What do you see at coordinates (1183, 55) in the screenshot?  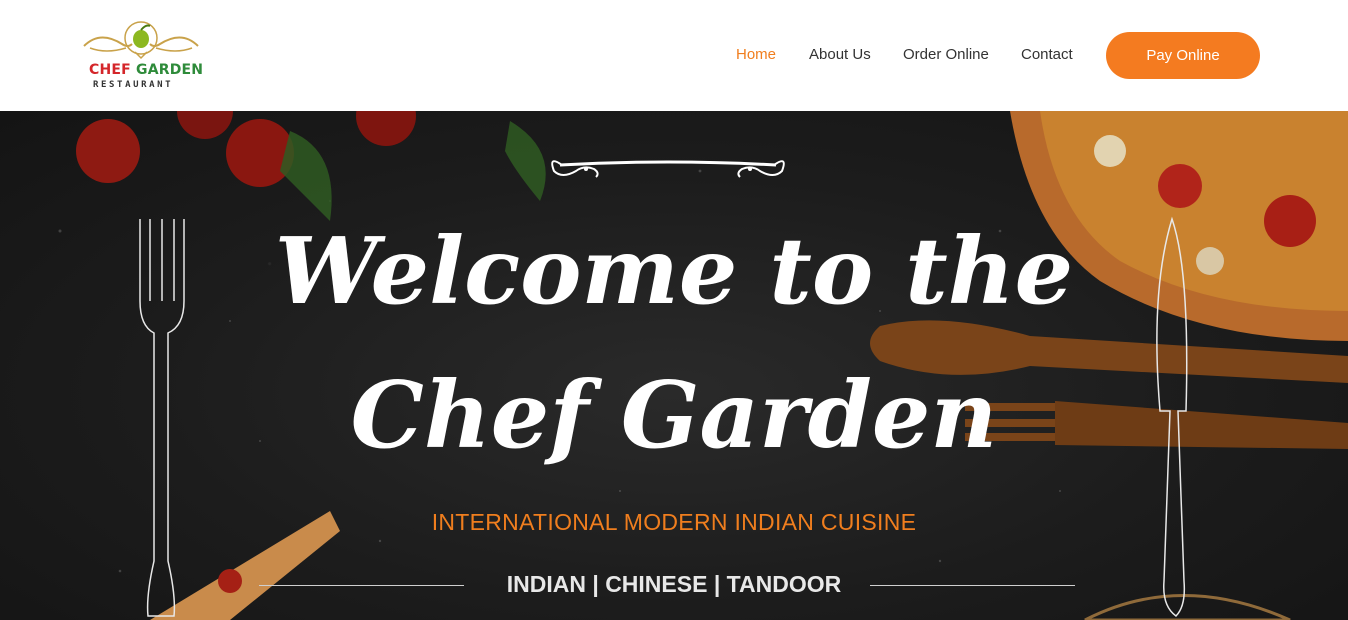 I see `pay-online-button: Pay Online` at bounding box center [1183, 55].